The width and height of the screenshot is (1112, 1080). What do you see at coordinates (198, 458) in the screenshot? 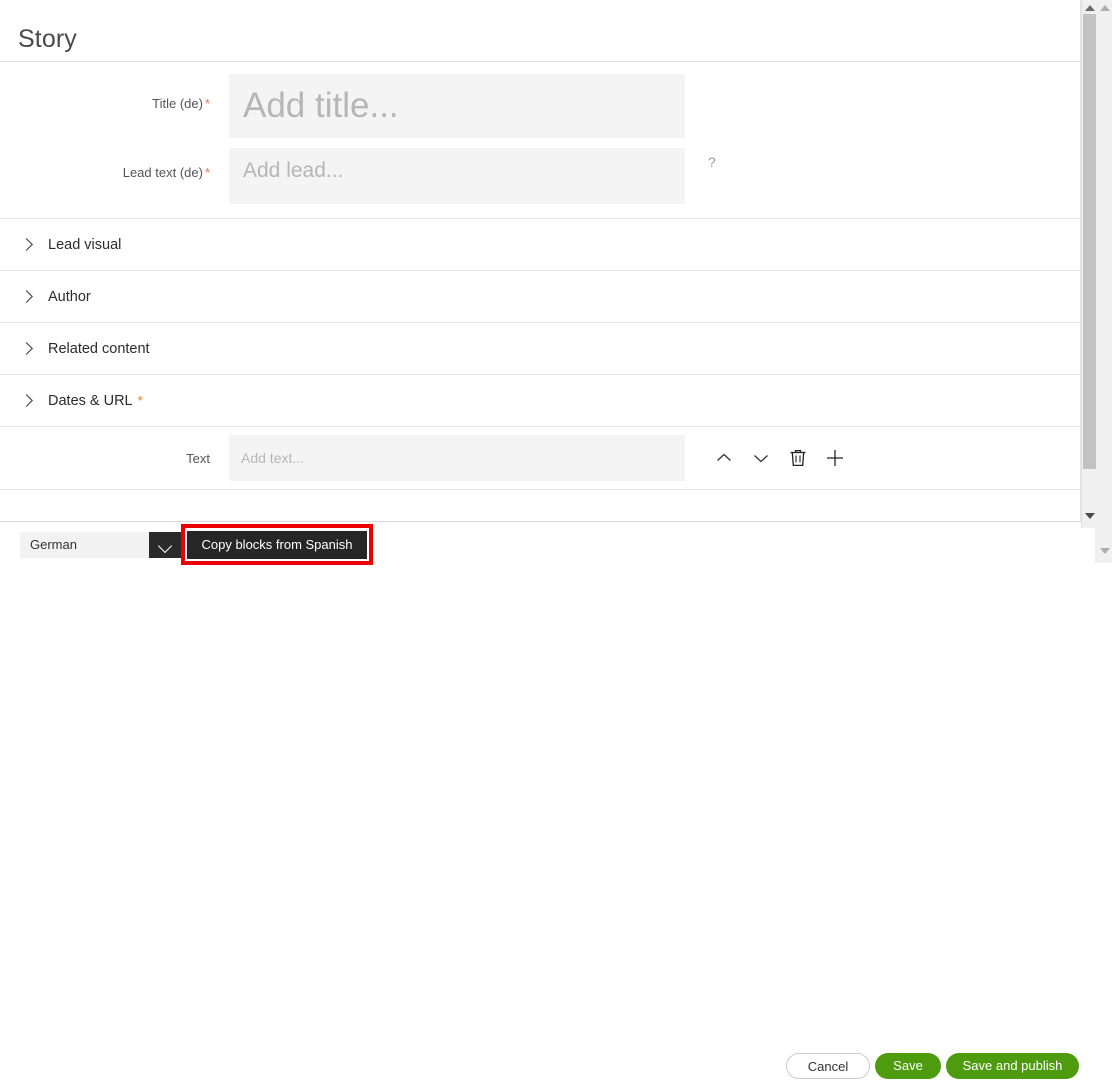
I see `text-block-label: Text` at bounding box center [198, 458].